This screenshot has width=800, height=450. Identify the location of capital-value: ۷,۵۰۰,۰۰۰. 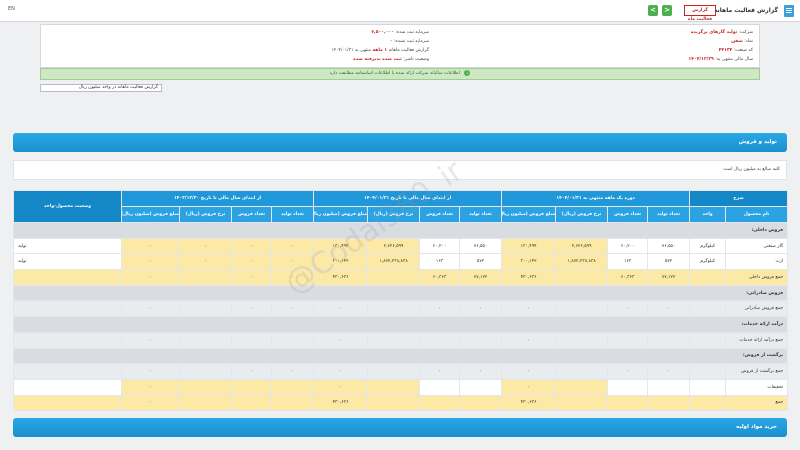
(382, 32).